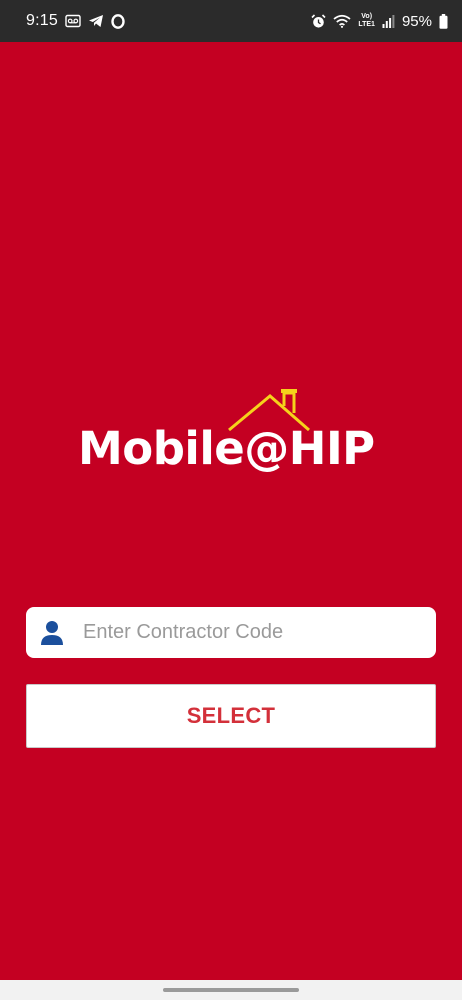  What do you see at coordinates (73, 21) in the screenshot?
I see `voicemail-icon` at bounding box center [73, 21].